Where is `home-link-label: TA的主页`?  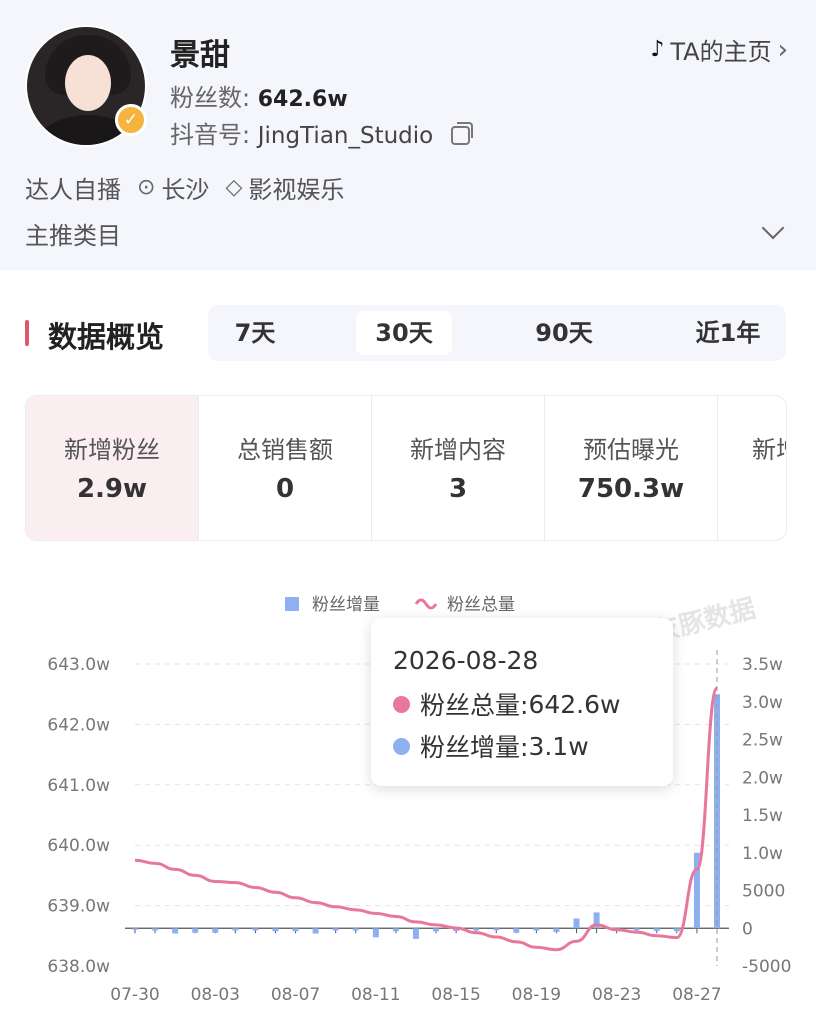 home-link-label: TA的主页 is located at coordinates (721, 52).